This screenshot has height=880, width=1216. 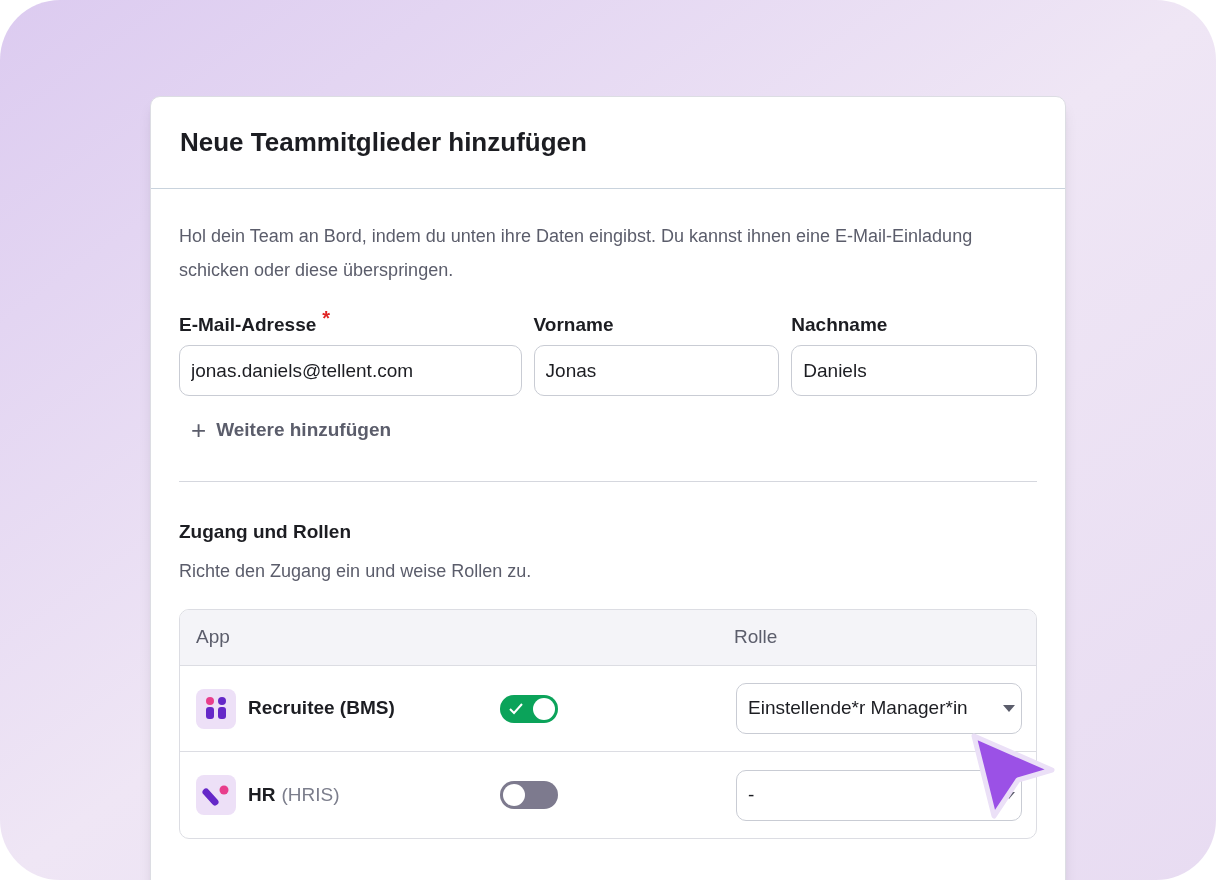 What do you see at coordinates (914, 370) in the screenshot?
I see `text-field: Daniels` at bounding box center [914, 370].